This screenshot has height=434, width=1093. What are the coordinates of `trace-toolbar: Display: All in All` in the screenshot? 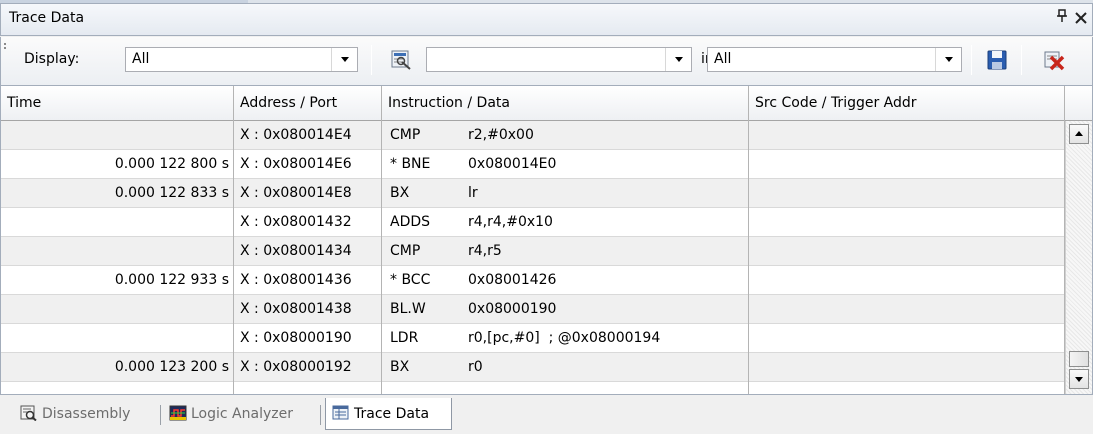 It's located at (546, 61).